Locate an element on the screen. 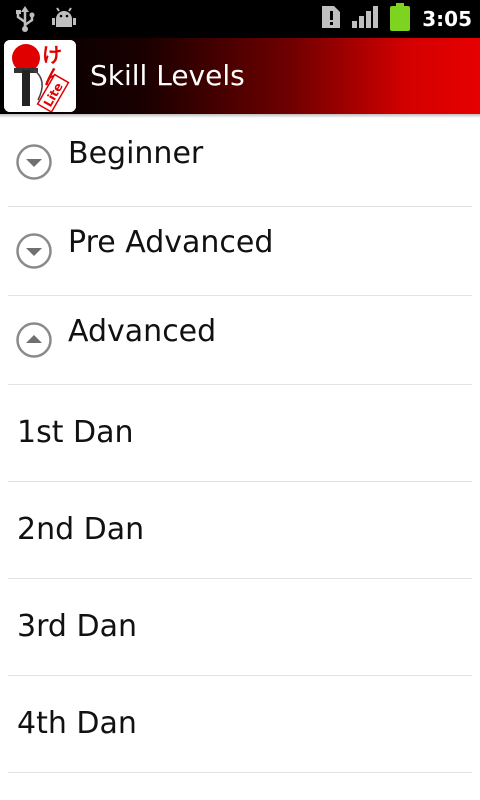  list-item-1st-dan: 1st Dan is located at coordinates (240, 433).